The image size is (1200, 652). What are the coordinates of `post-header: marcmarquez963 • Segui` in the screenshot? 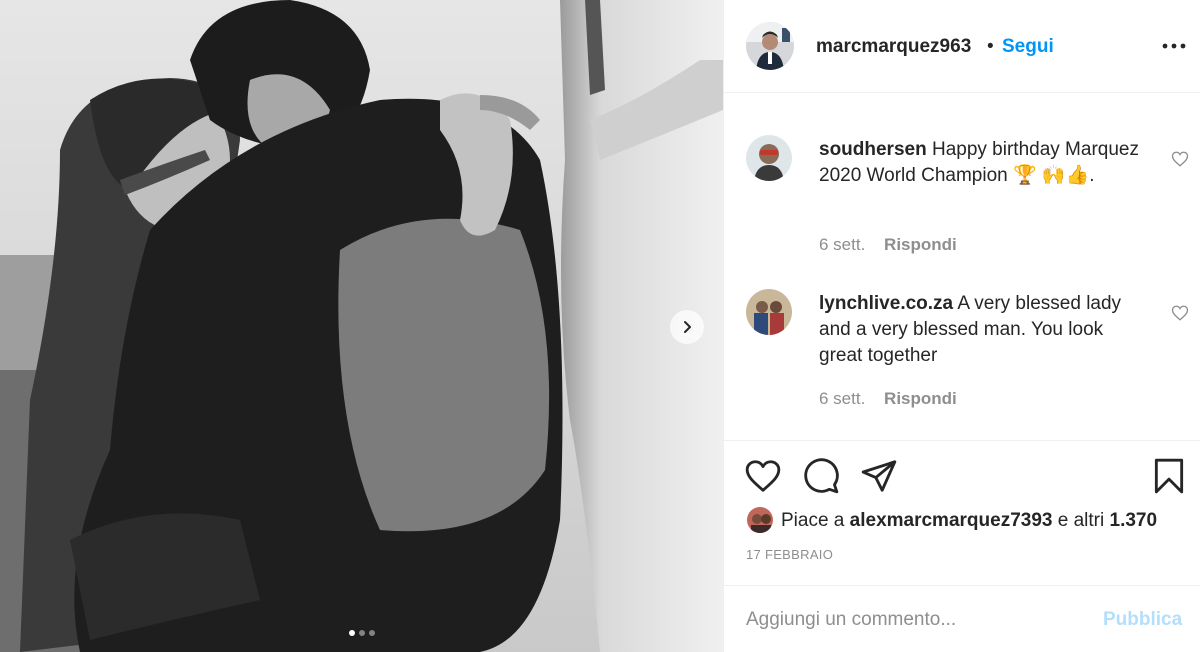 It's located at (962, 46).